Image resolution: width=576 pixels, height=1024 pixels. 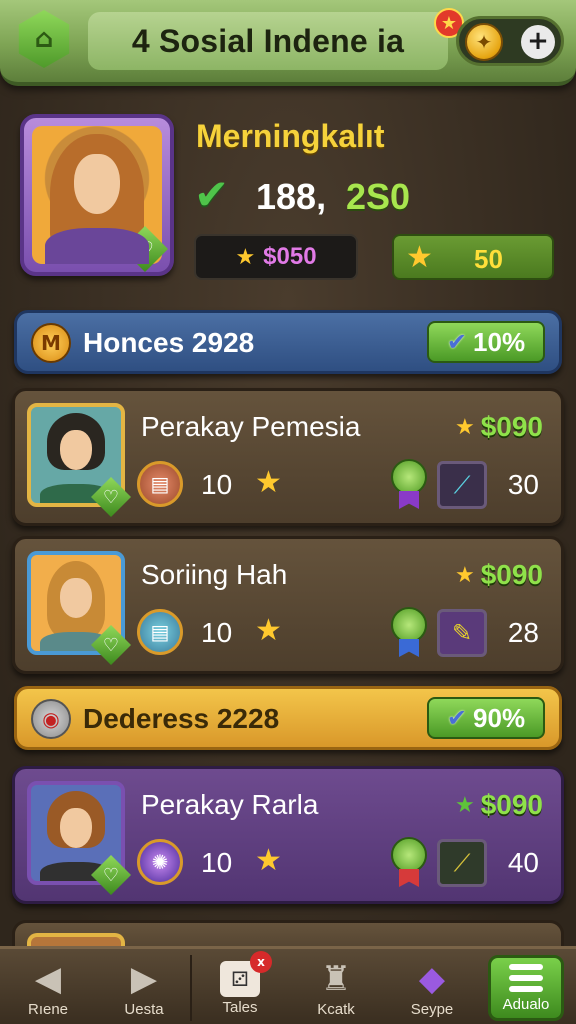 I want to click on nav-person: ♜ Kcatk, so click(x=336, y=986).